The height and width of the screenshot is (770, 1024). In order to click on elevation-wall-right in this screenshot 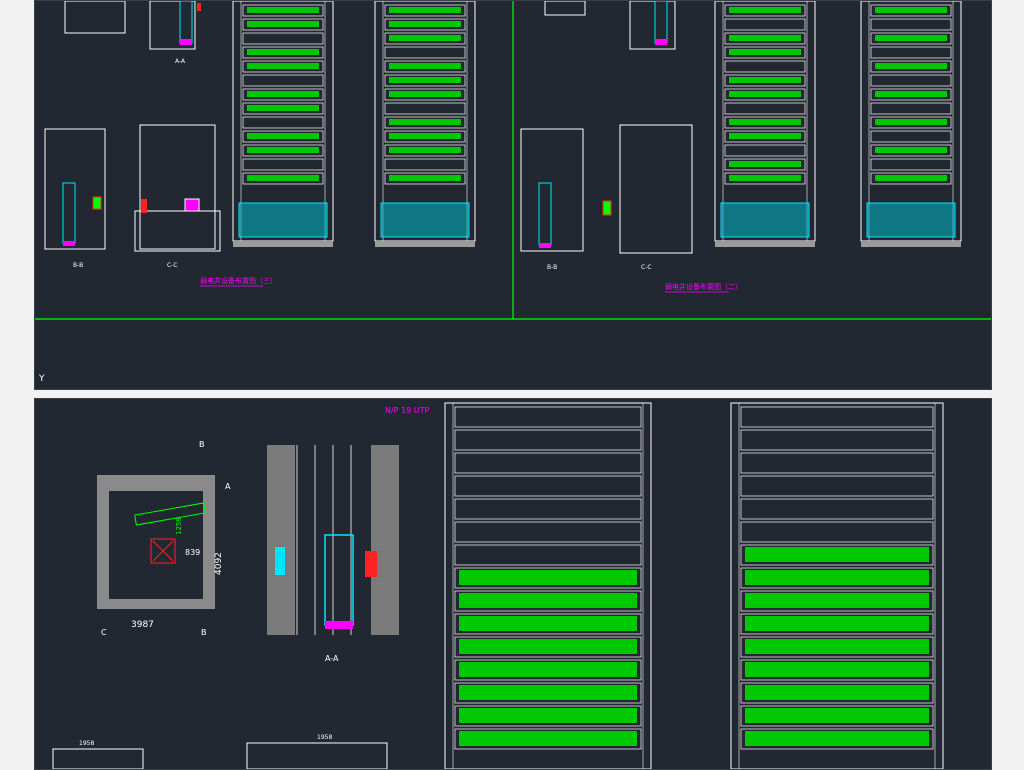, I will do `click(385, 540)`.